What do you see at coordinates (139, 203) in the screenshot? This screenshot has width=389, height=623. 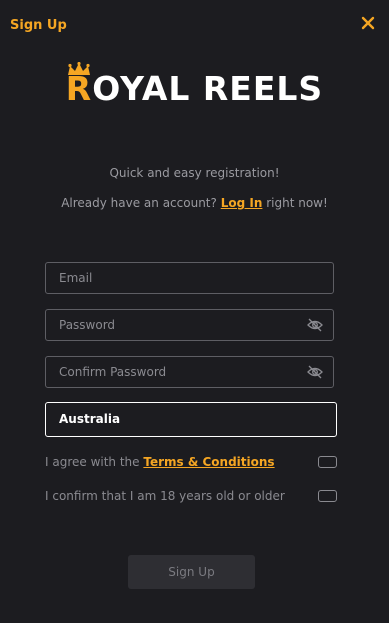 I see `login-prompt-prefix: Already have an account?` at bounding box center [139, 203].